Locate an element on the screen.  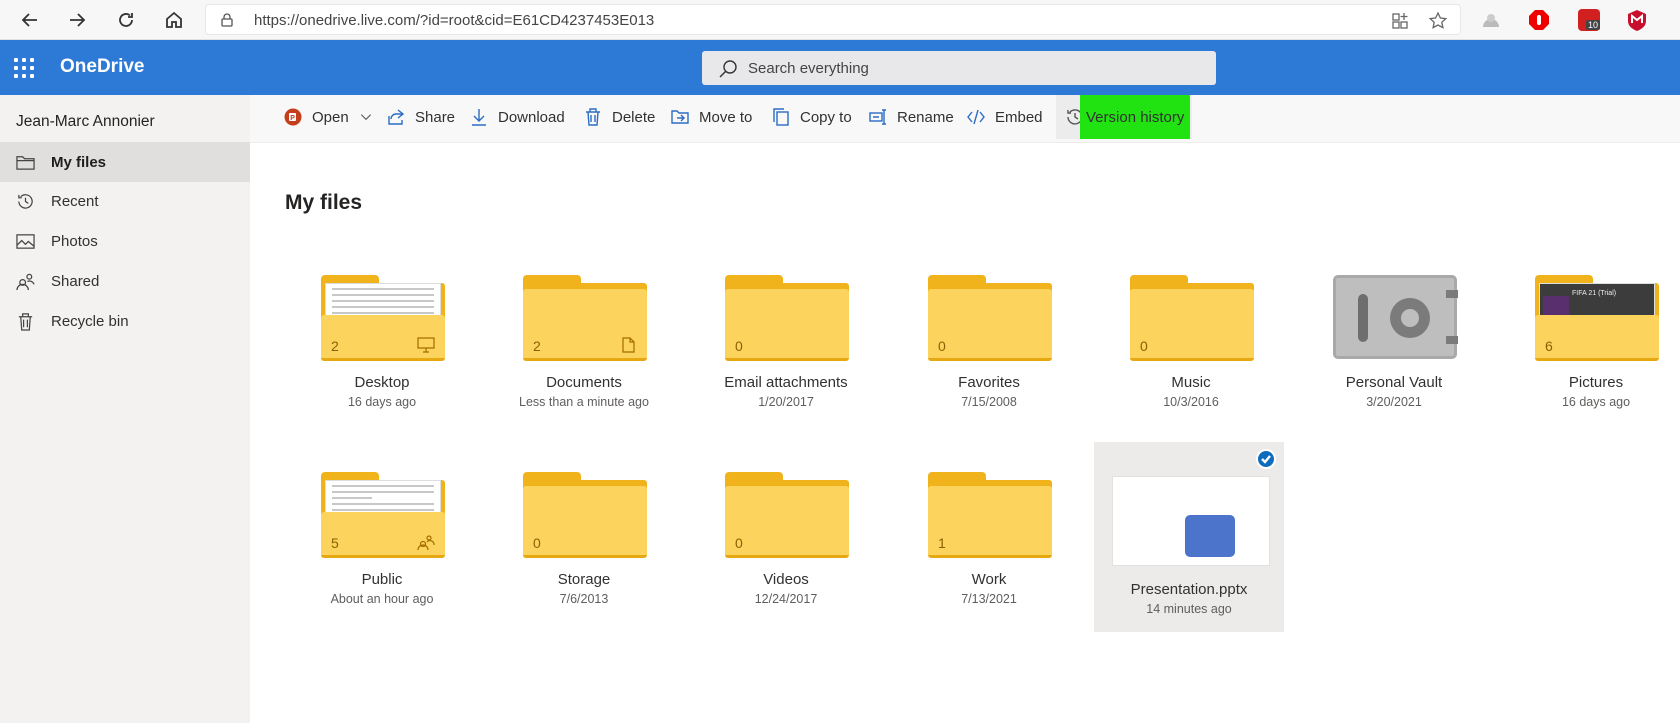
move-to-button: Move to is located at coordinates (711, 117).